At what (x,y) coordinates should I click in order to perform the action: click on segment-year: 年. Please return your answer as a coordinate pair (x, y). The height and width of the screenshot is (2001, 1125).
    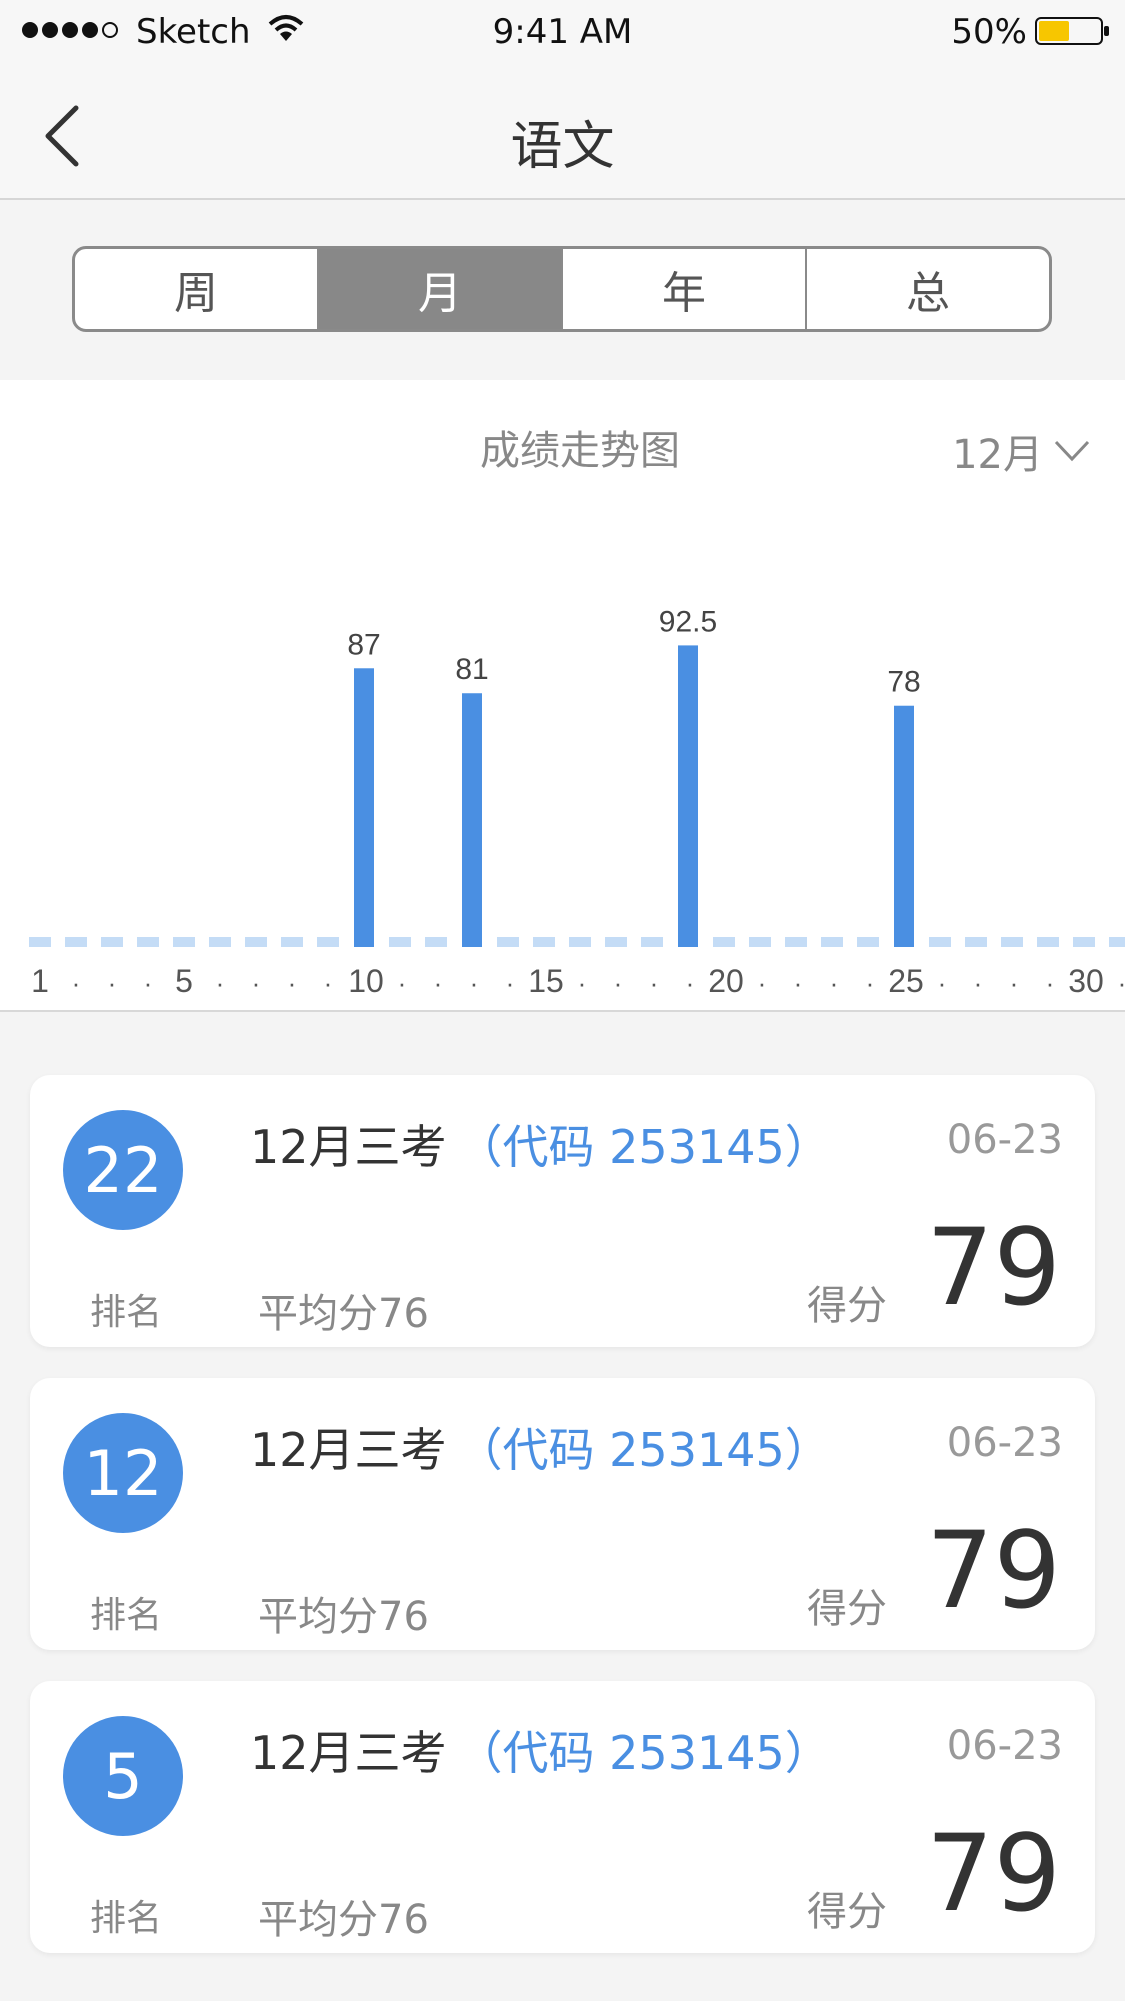
    Looking at the image, I should click on (685, 289).